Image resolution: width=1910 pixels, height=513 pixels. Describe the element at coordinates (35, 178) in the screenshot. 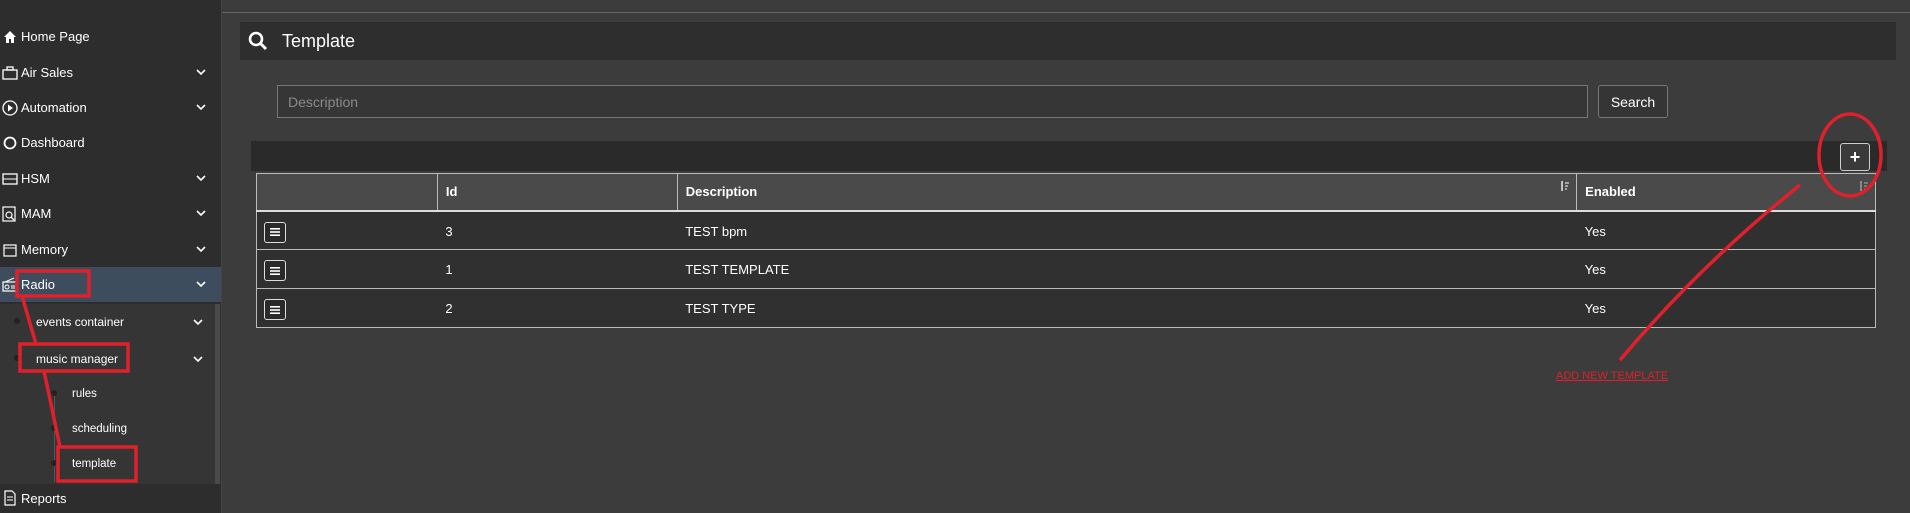

I see `sidebar-item-label: HSM` at that location.